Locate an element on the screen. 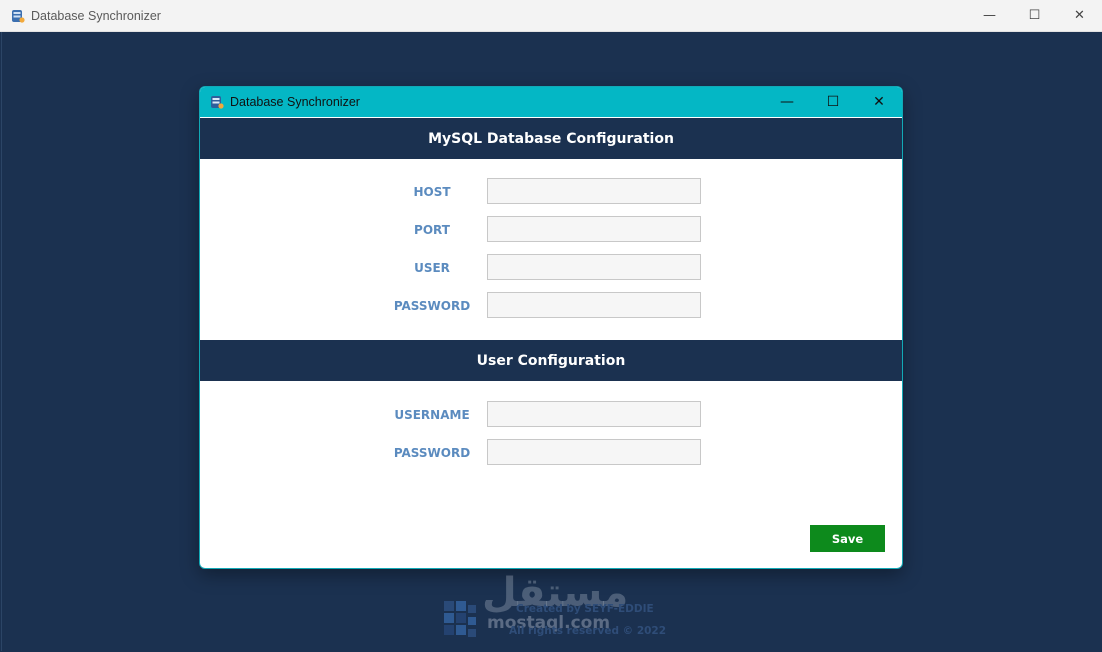 Image resolution: width=1102 pixels, height=652 pixels. outer-titlebar: Database Synchronizer — ☐ ✕ is located at coordinates (551, 16).